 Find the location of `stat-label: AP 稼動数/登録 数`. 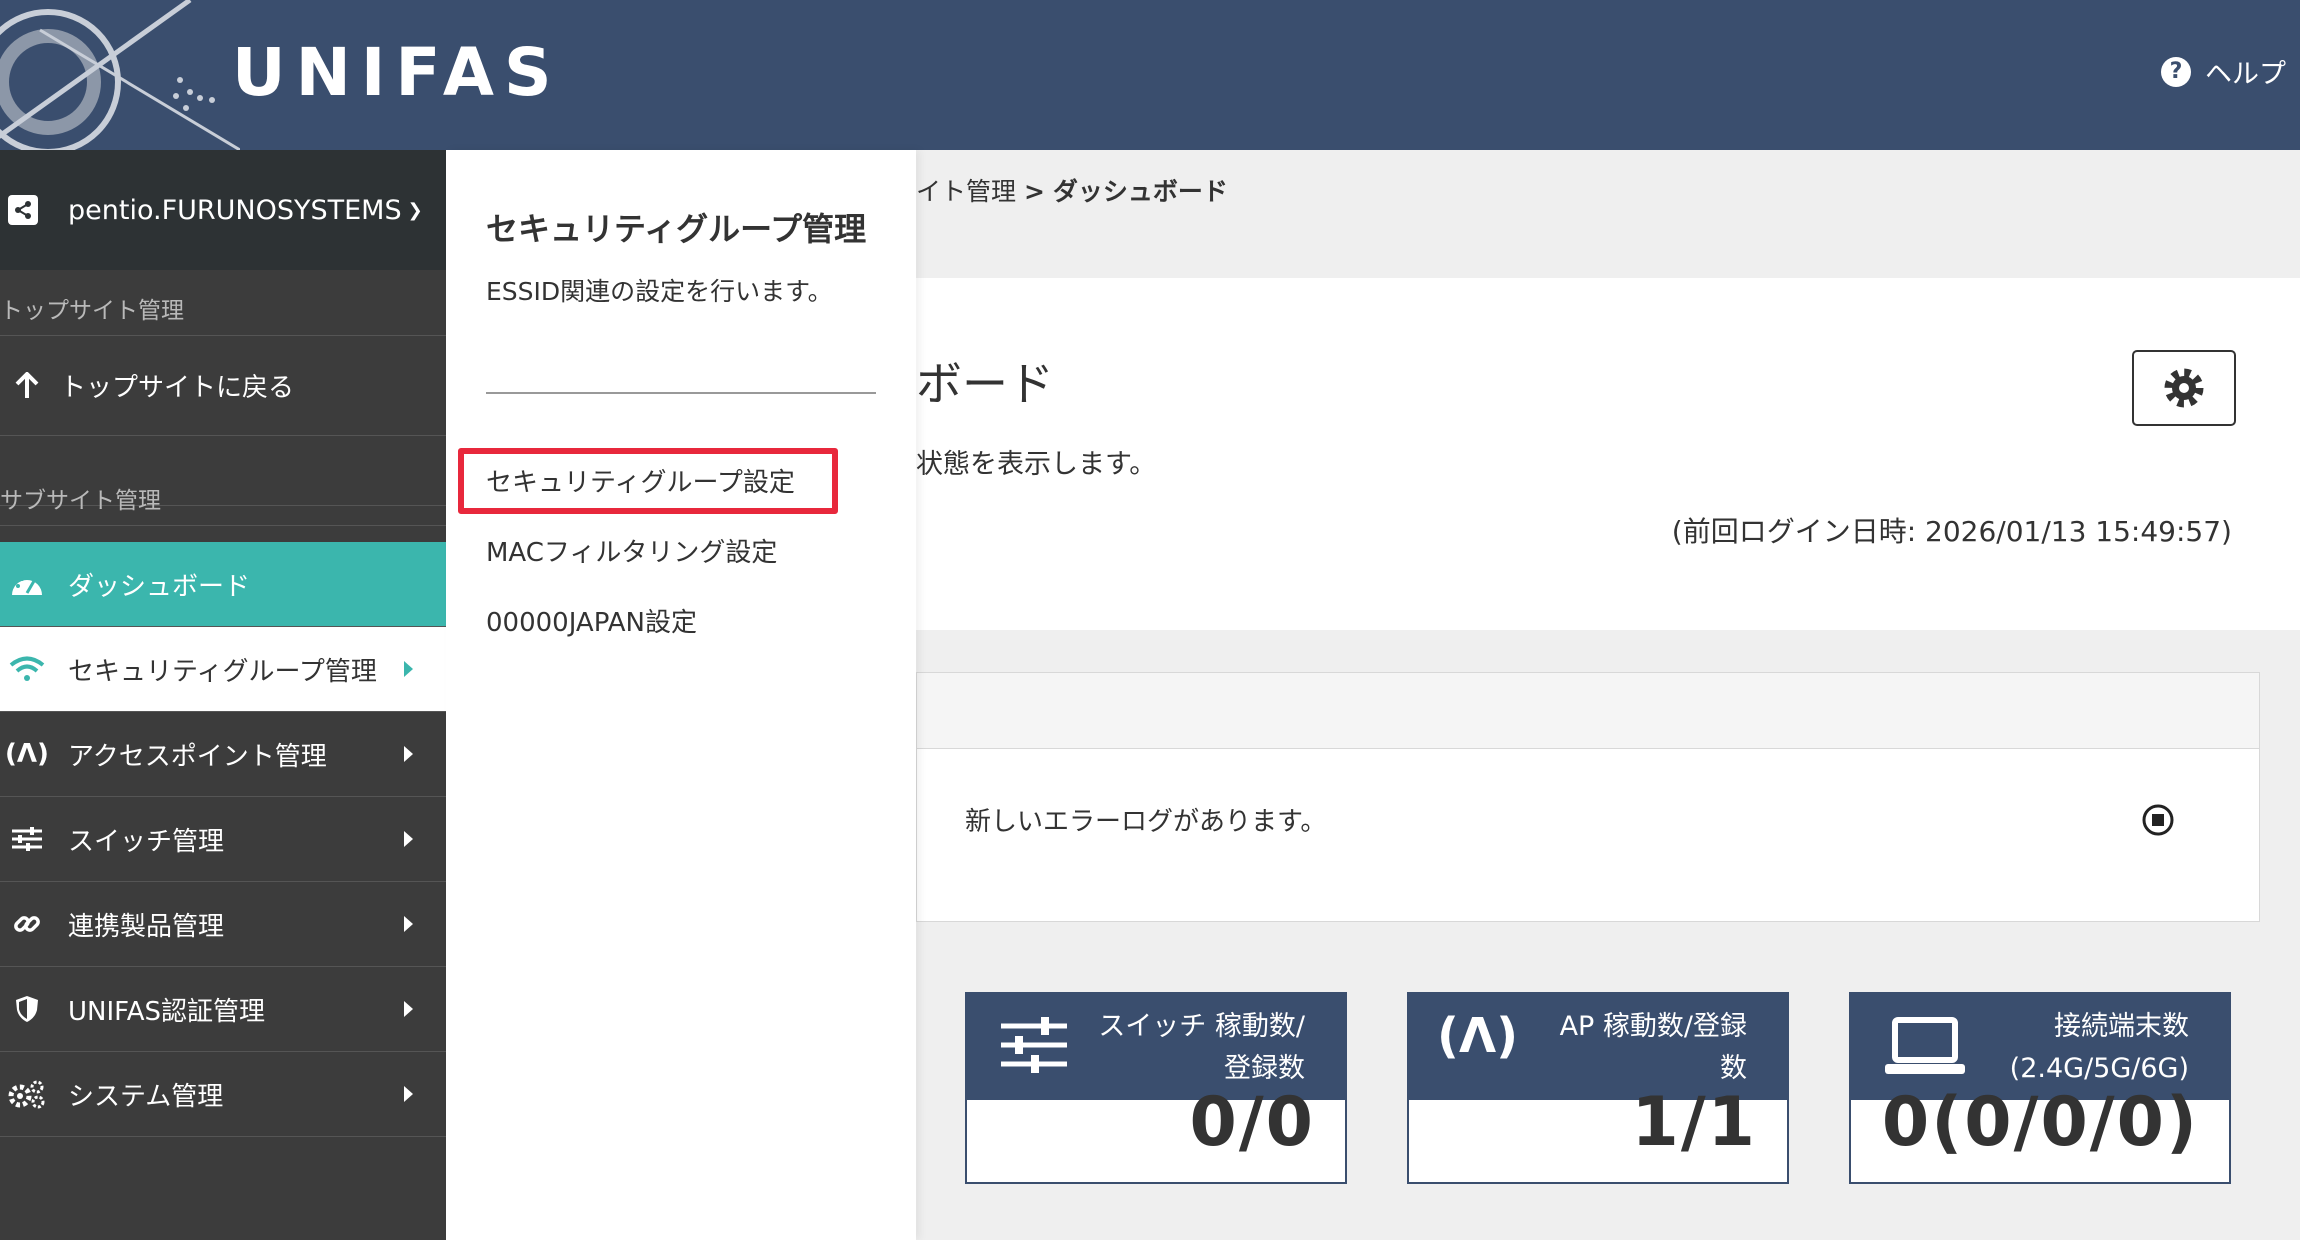

stat-label: AP 稼動数/登録 数 is located at coordinates (1653, 1048).